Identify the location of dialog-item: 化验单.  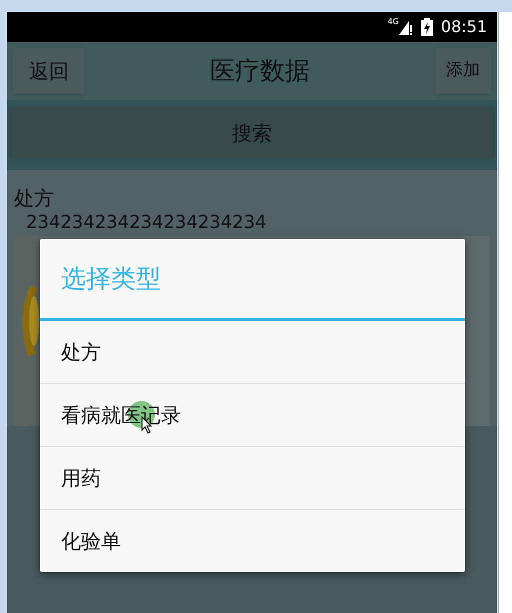
(252, 541).